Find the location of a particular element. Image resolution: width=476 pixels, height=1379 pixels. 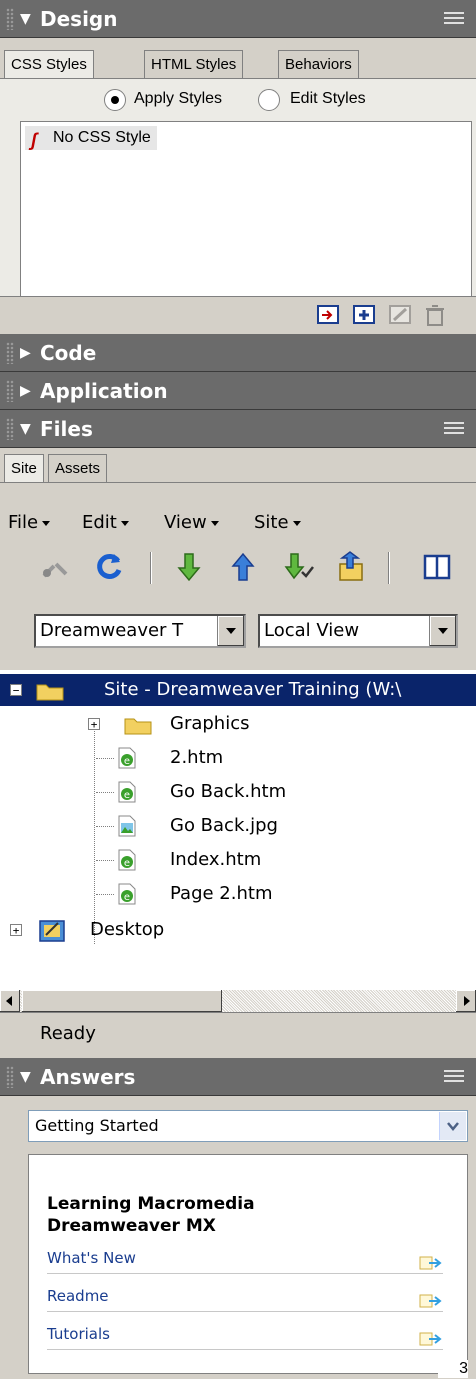

answers-panel-header: ▼ Answers is located at coordinates (238, 1077).